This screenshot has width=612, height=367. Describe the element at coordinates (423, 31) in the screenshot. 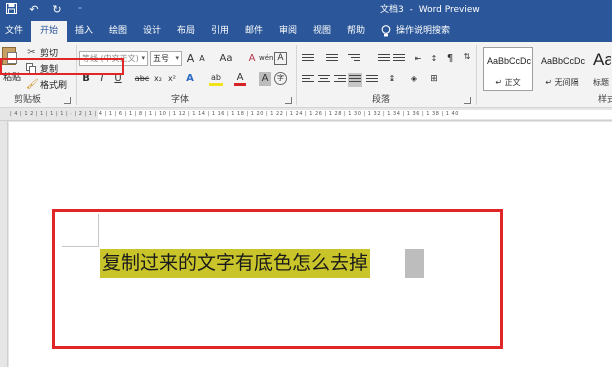

I see `tell-me-search: 操作说明搜索` at that location.